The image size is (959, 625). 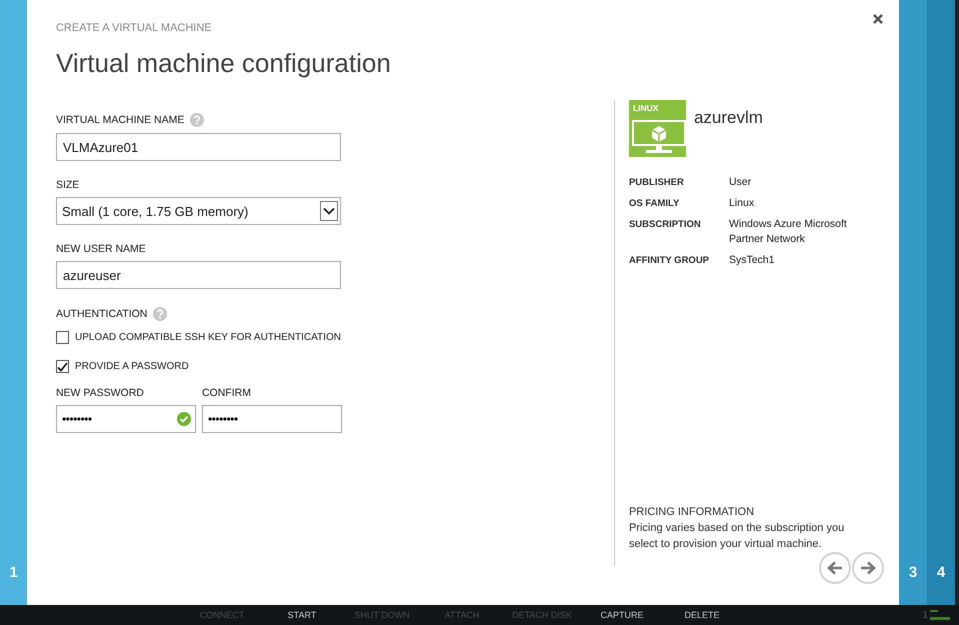 What do you see at coordinates (742, 203) in the screenshot?
I see `property-value: Linux` at bounding box center [742, 203].